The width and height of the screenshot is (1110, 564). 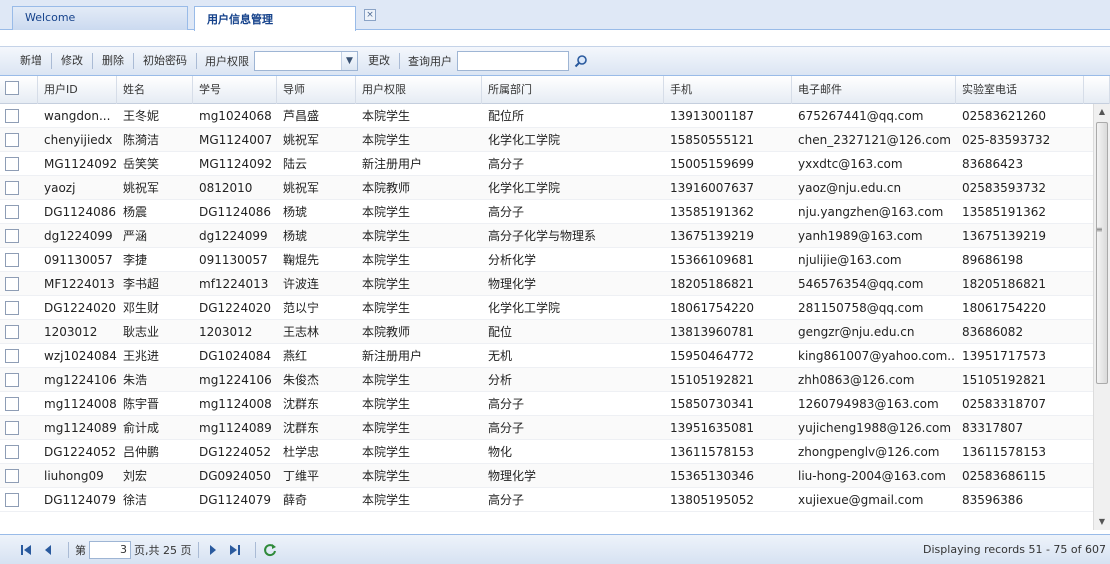 What do you see at coordinates (500, 380) in the screenshot?
I see `cell-department: 分析` at bounding box center [500, 380].